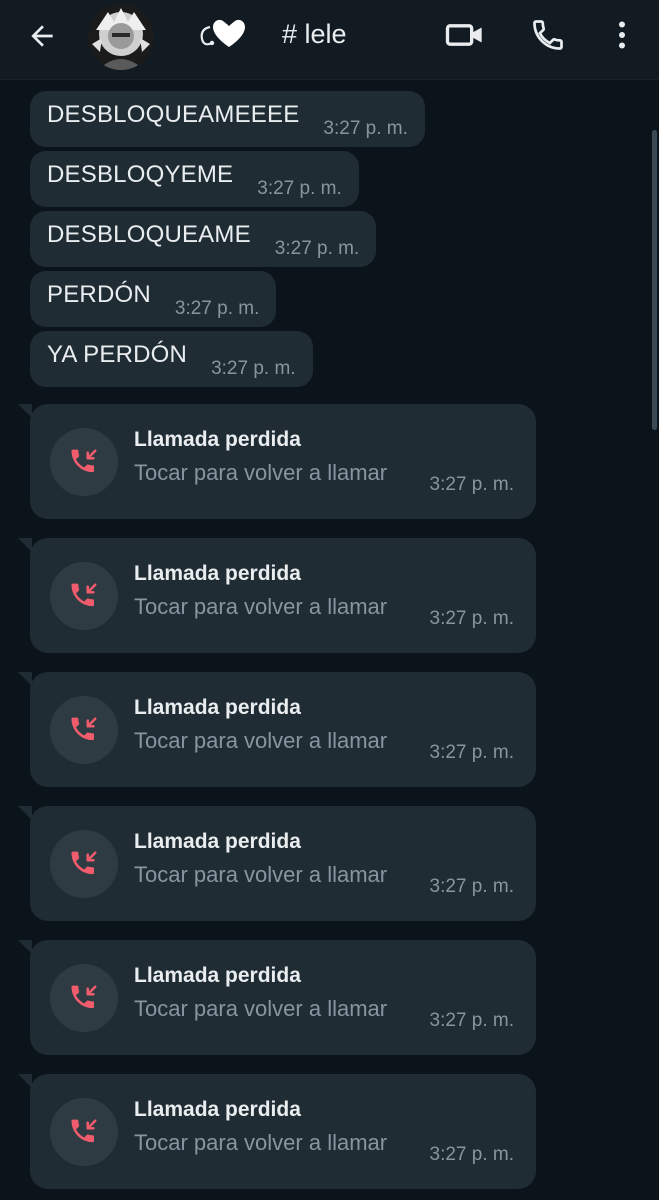 This screenshot has height=1200, width=659. What do you see at coordinates (465, 35) in the screenshot?
I see `video-call-icon` at bounding box center [465, 35].